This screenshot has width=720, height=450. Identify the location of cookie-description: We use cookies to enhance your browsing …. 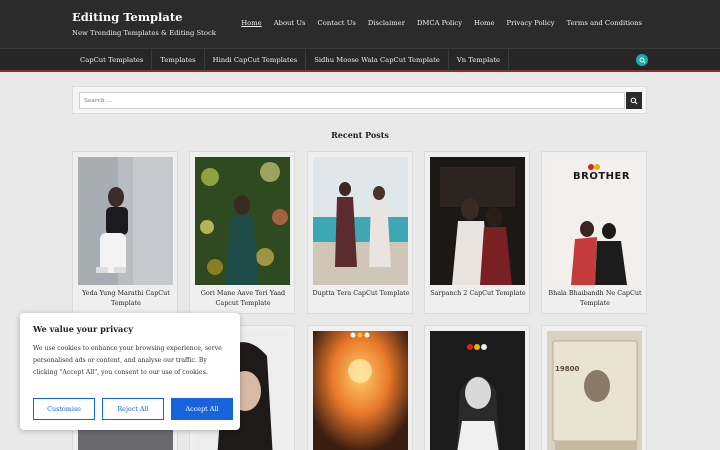
(127, 360).